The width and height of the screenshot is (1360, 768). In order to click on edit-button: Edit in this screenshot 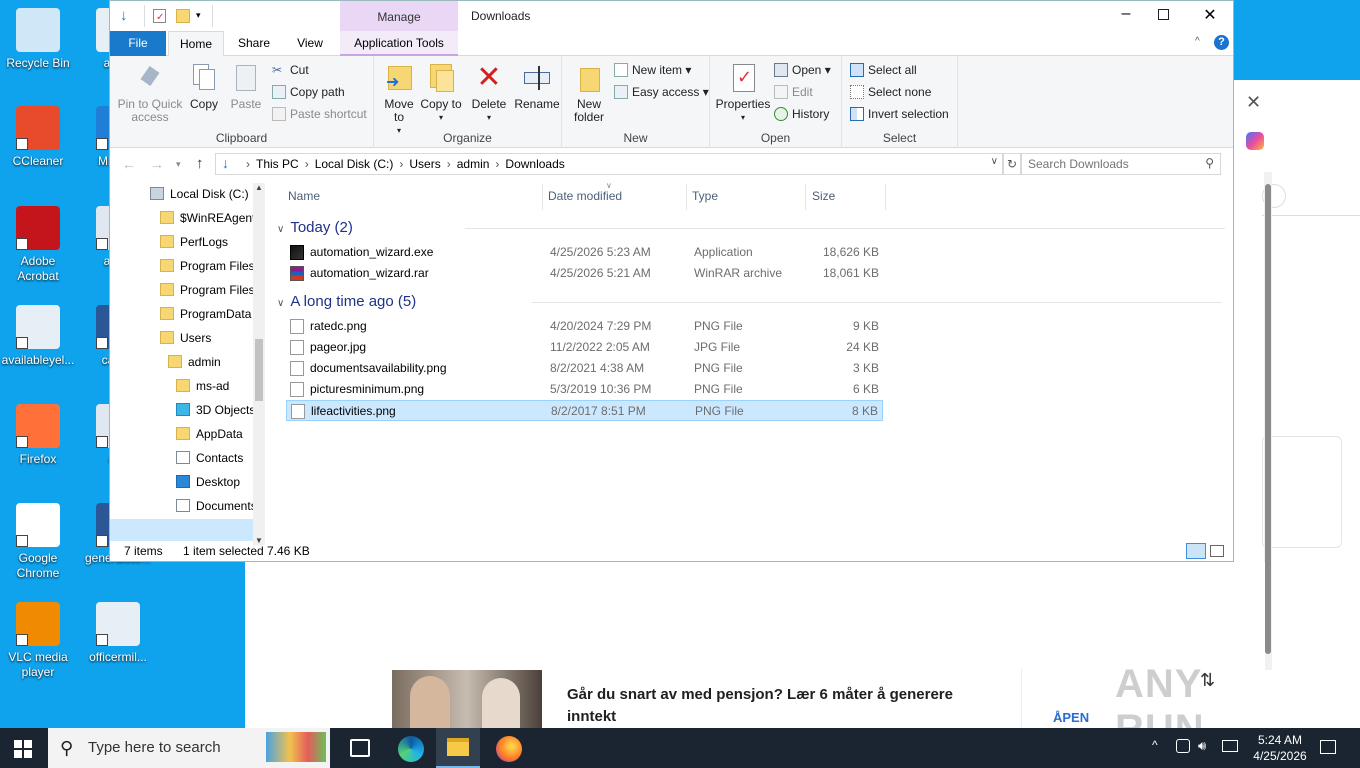, I will do `click(793, 92)`.